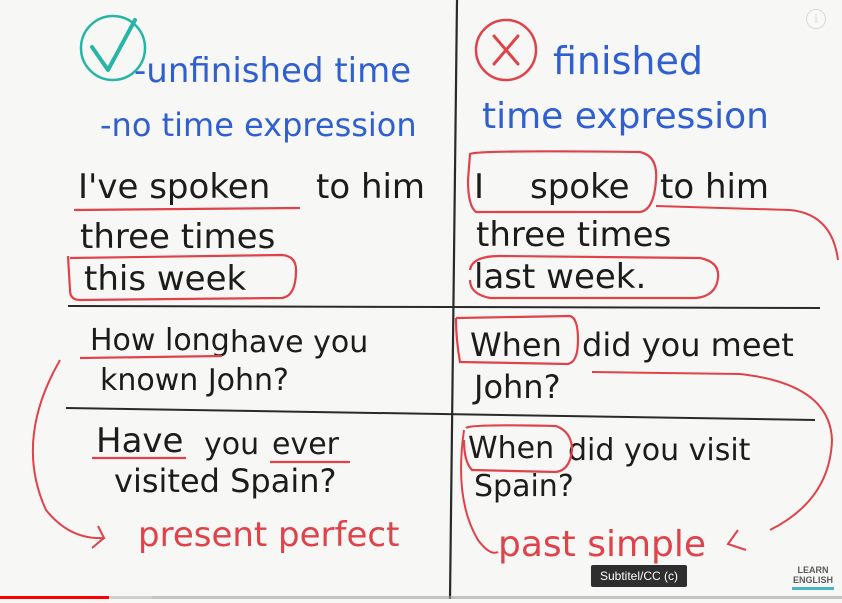  I want to click on left-ex1-three-times: three times, so click(177, 237).